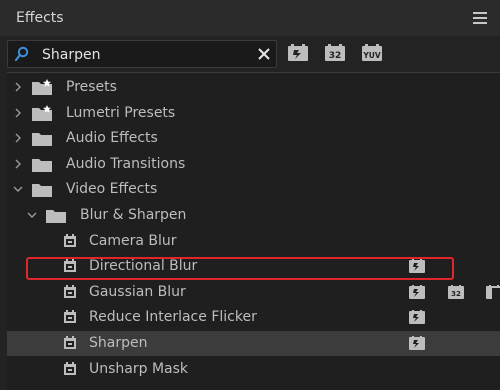 This screenshot has width=500, height=390. I want to click on folder-row: Video Effects, so click(253, 189).